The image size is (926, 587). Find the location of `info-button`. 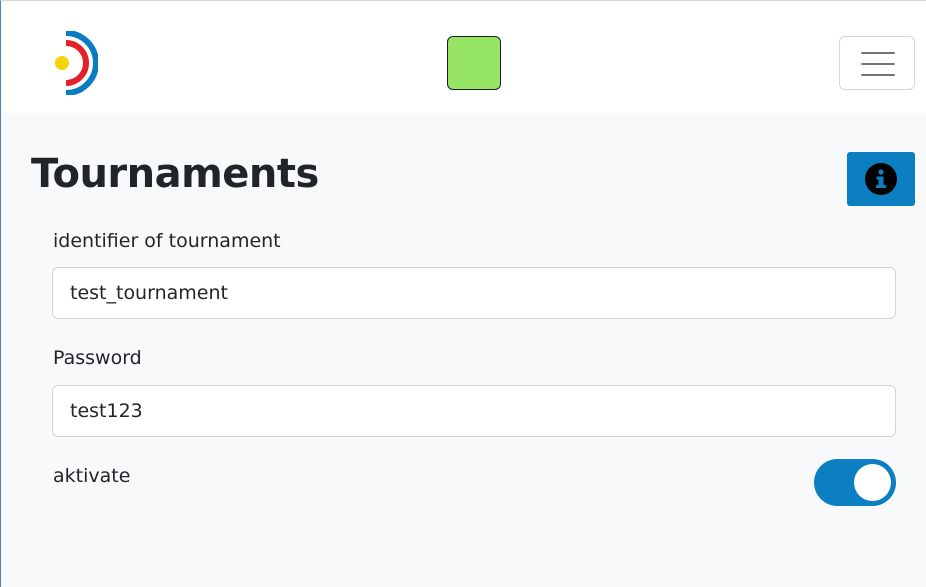

info-button is located at coordinates (881, 179).